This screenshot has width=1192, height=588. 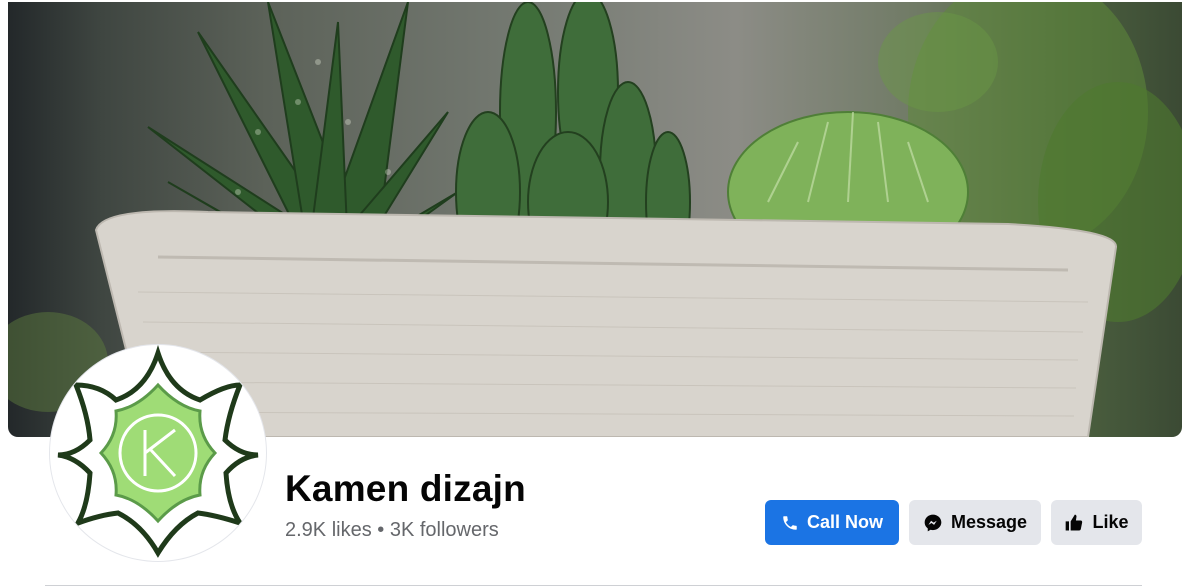 I want to click on call-now-button: Call Now, so click(x=832, y=522).